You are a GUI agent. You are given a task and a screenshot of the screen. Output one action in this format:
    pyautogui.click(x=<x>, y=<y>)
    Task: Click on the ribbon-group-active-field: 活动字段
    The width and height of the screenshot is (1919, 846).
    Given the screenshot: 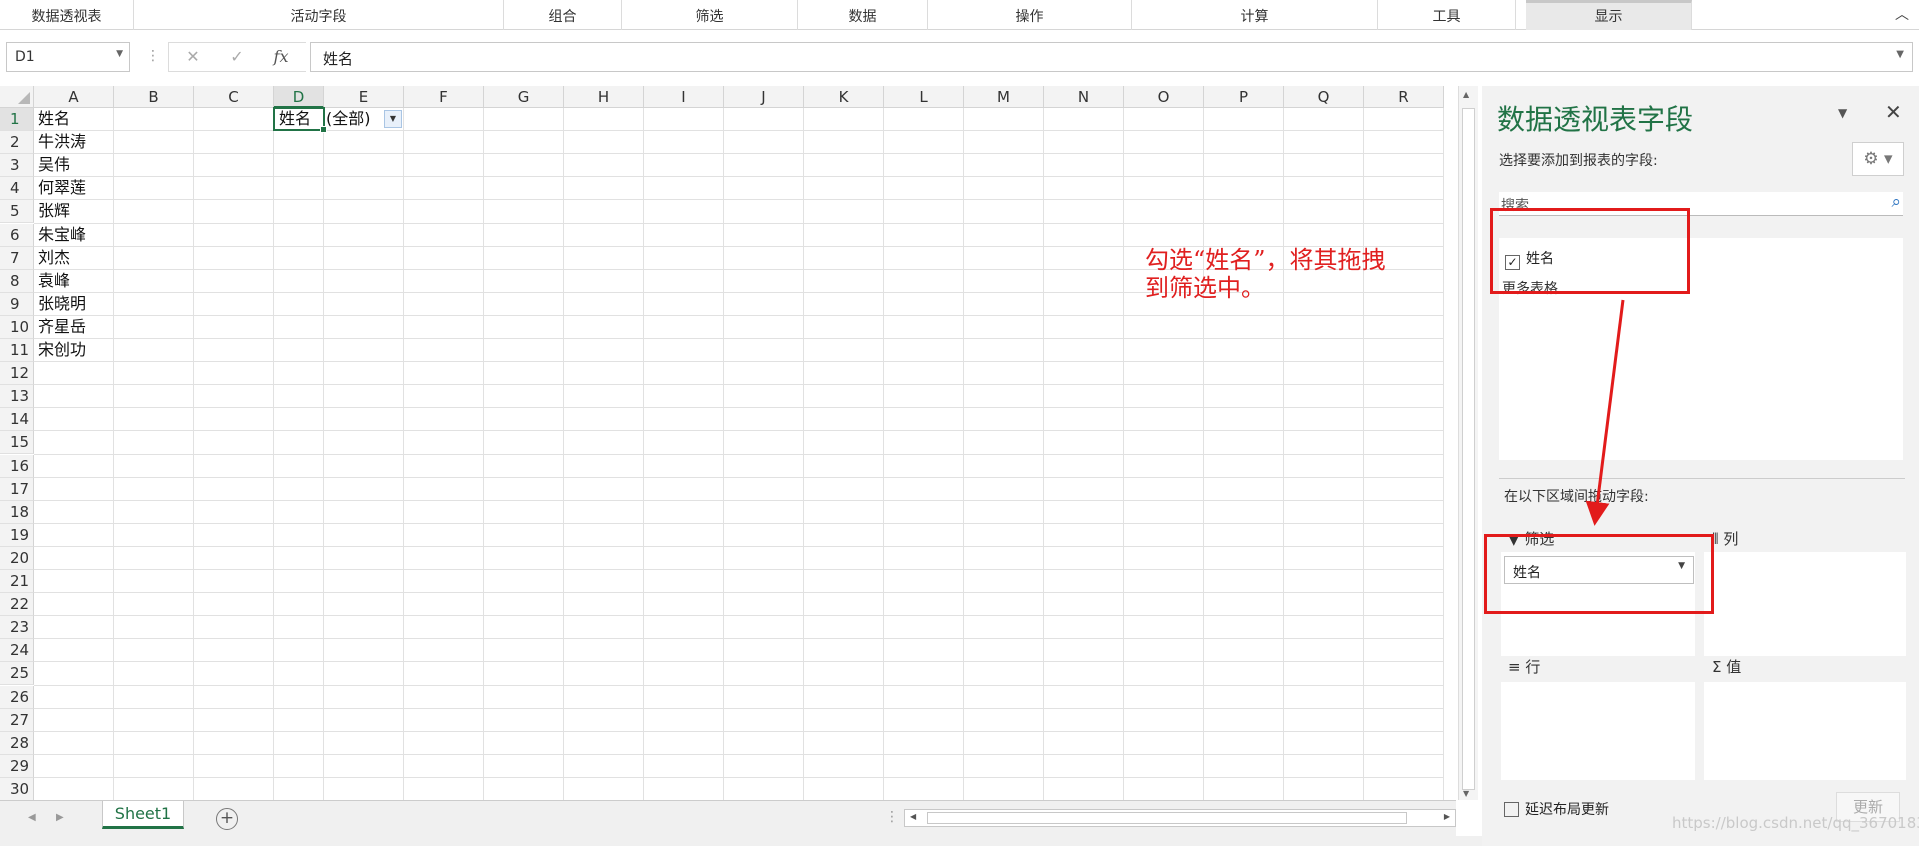 What is the action you would take?
    pyautogui.click(x=319, y=15)
    